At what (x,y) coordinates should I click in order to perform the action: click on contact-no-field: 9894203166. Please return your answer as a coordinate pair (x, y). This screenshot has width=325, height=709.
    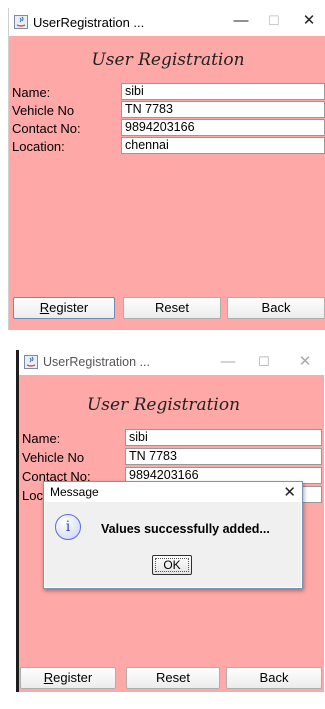
    Looking at the image, I should click on (223, 127).